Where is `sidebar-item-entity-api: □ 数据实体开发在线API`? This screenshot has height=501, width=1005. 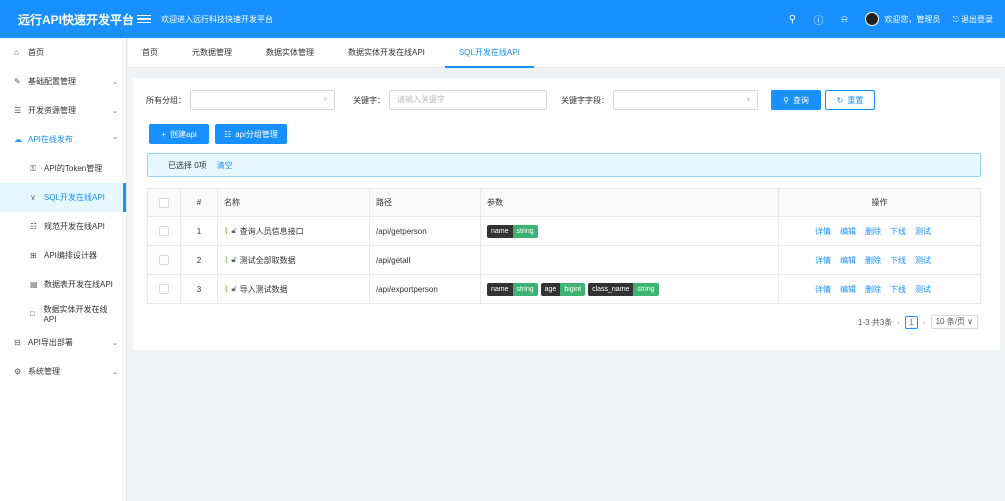 sidebar-item-entity-api: □ 数据实体开发在线API is located at coordinates (63, 313).